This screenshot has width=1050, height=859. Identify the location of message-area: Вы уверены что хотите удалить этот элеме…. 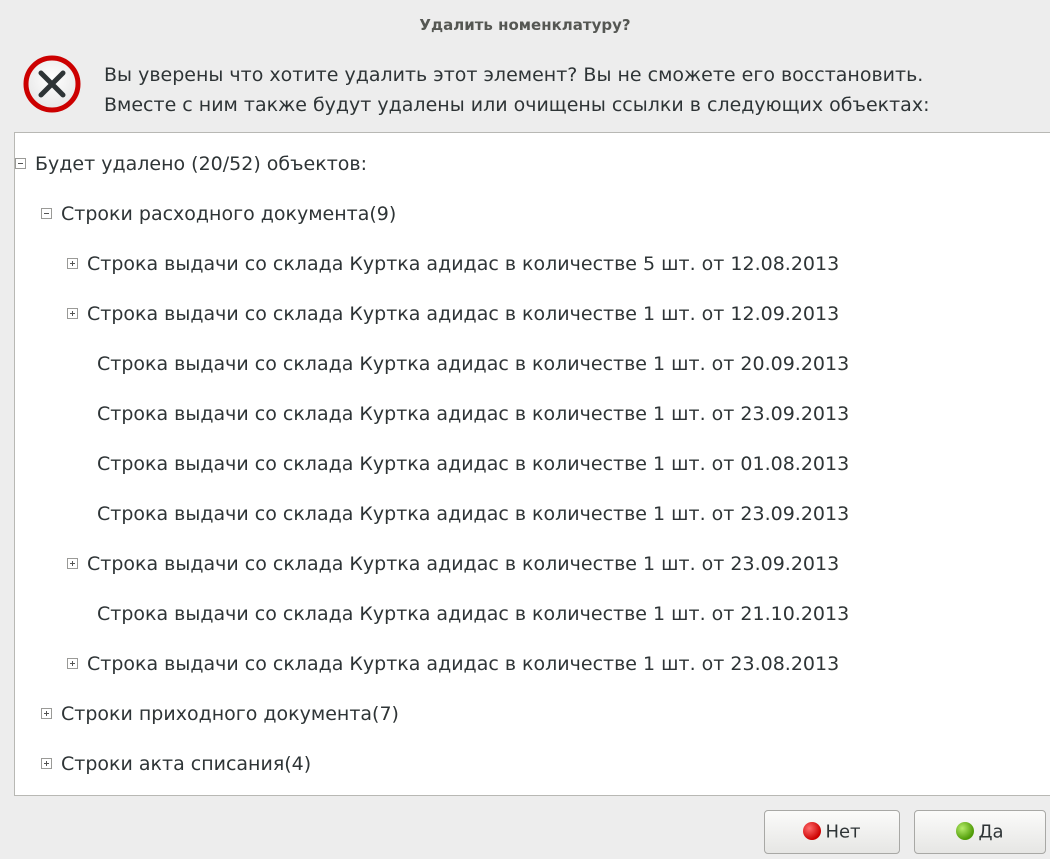
(525, 90).